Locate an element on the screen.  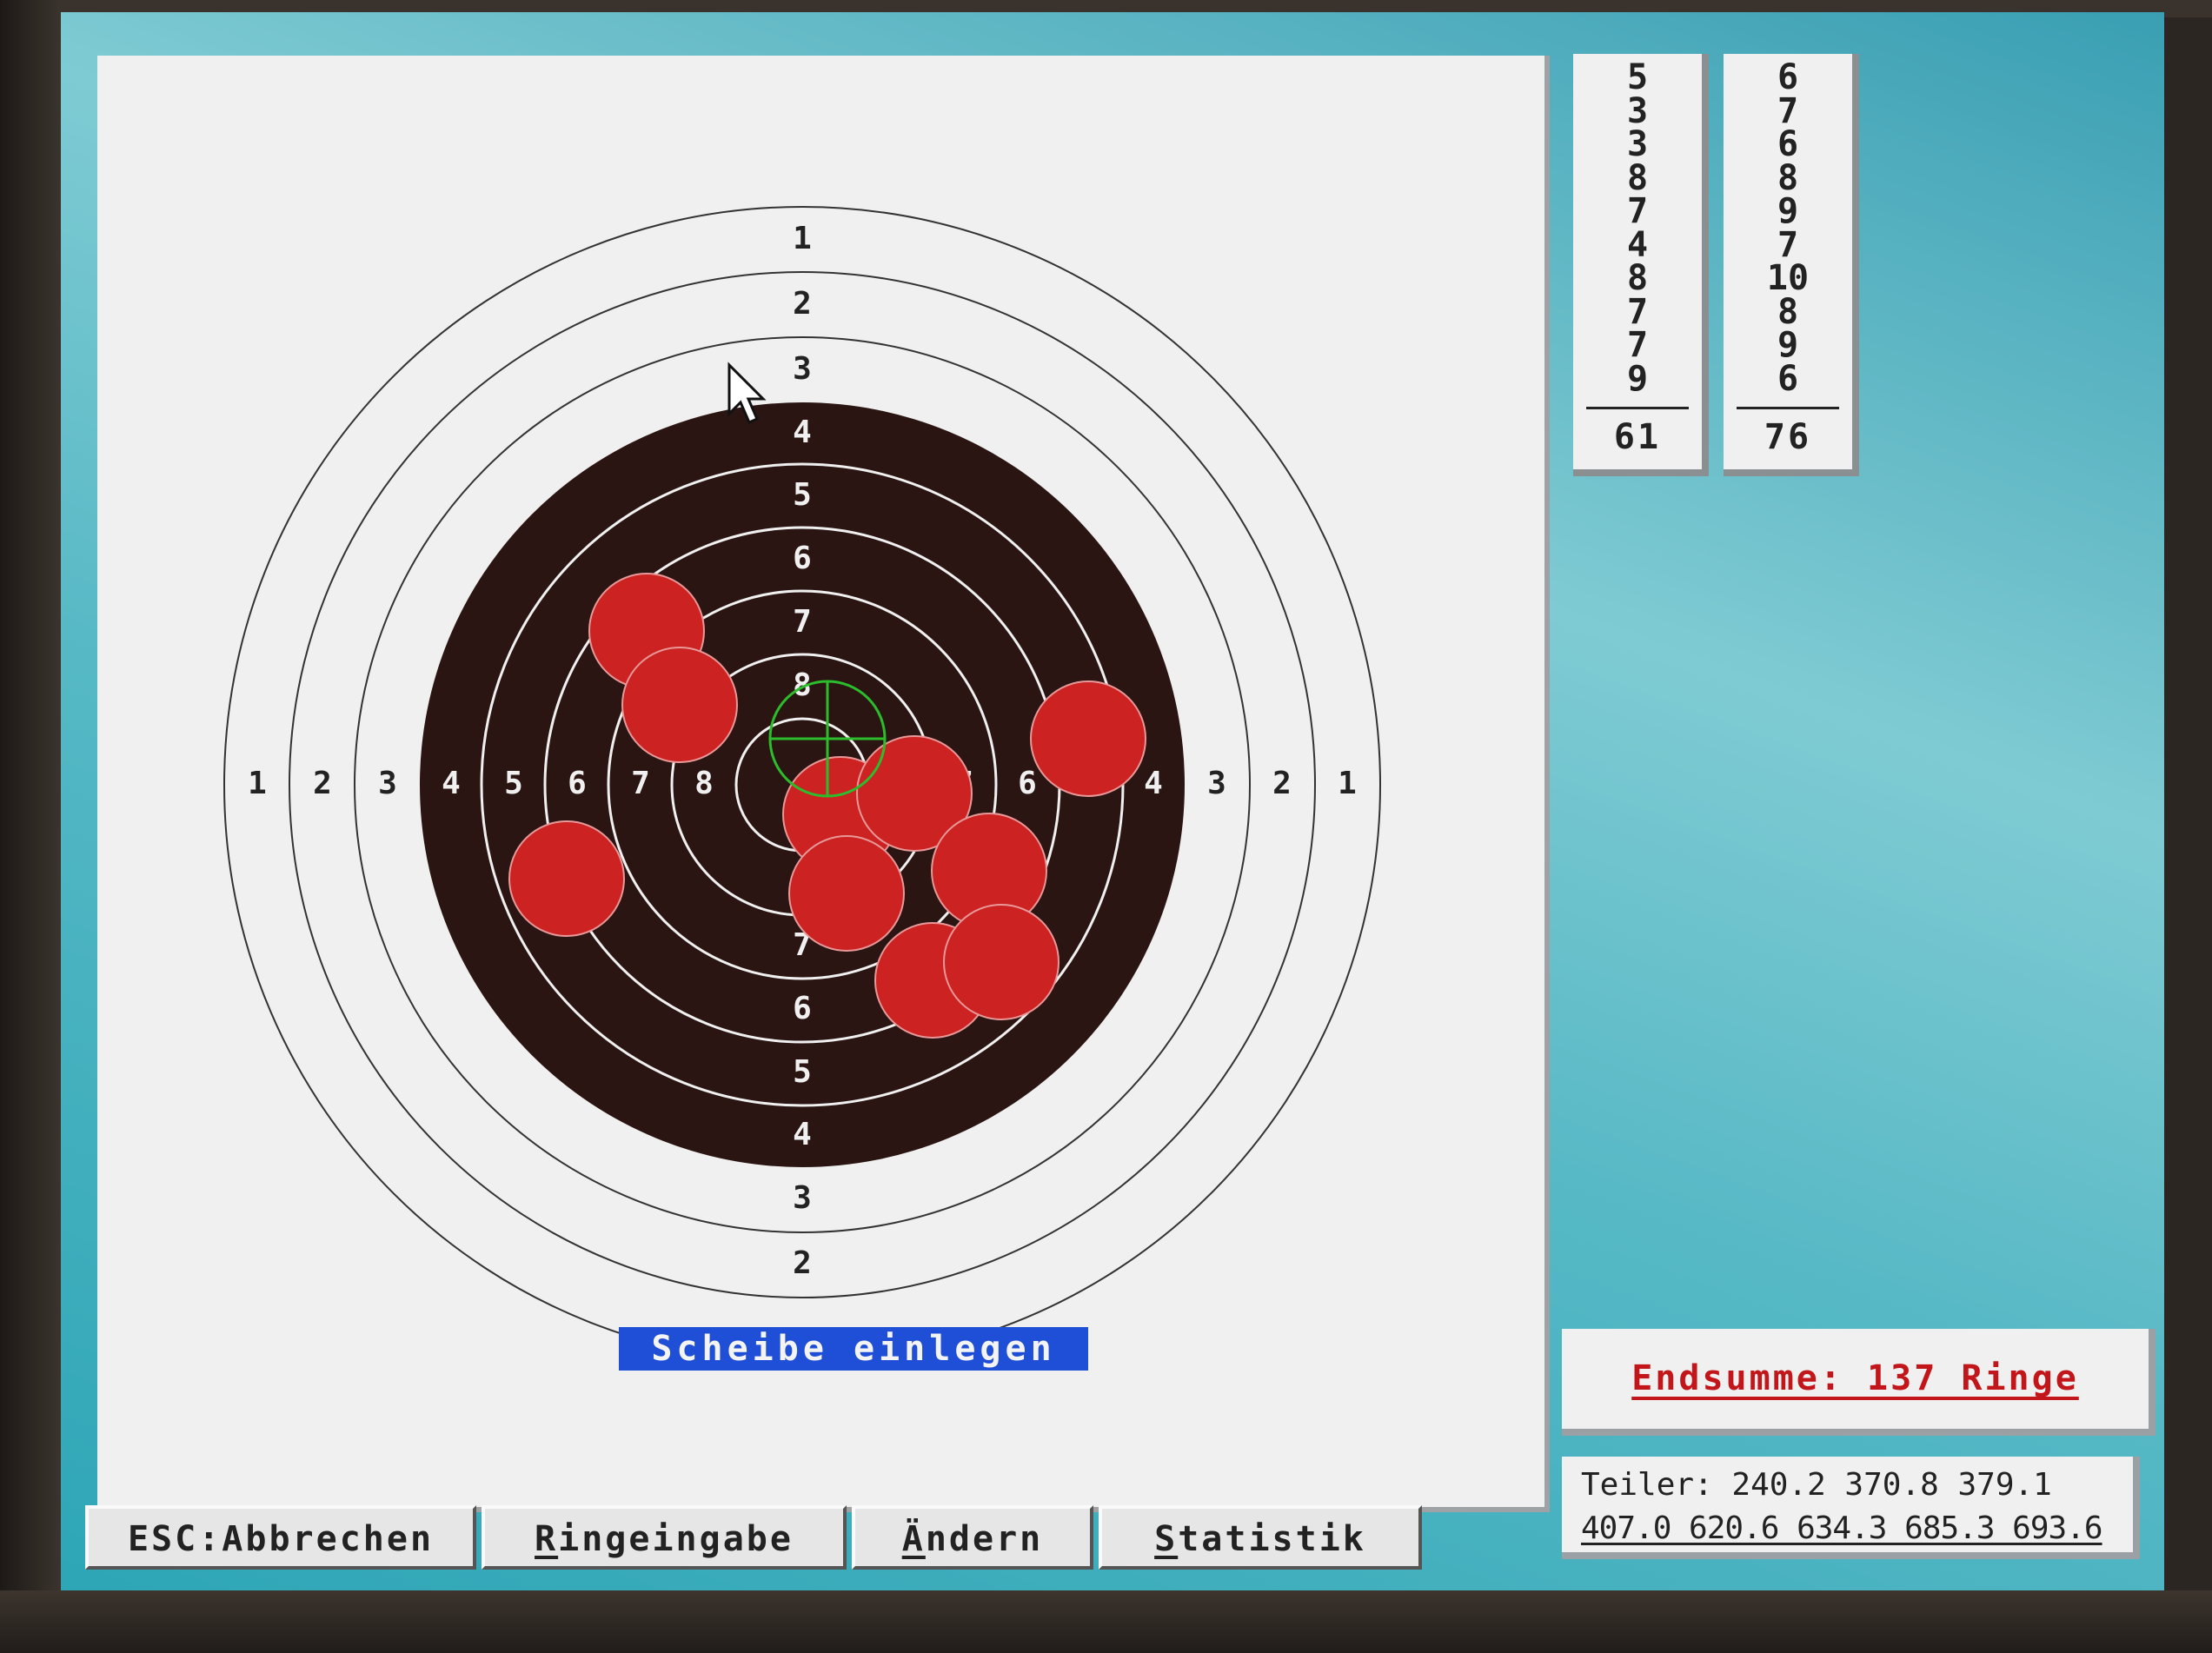
ringeingabe-hotkey: R is located at coordinates (547, 1539).